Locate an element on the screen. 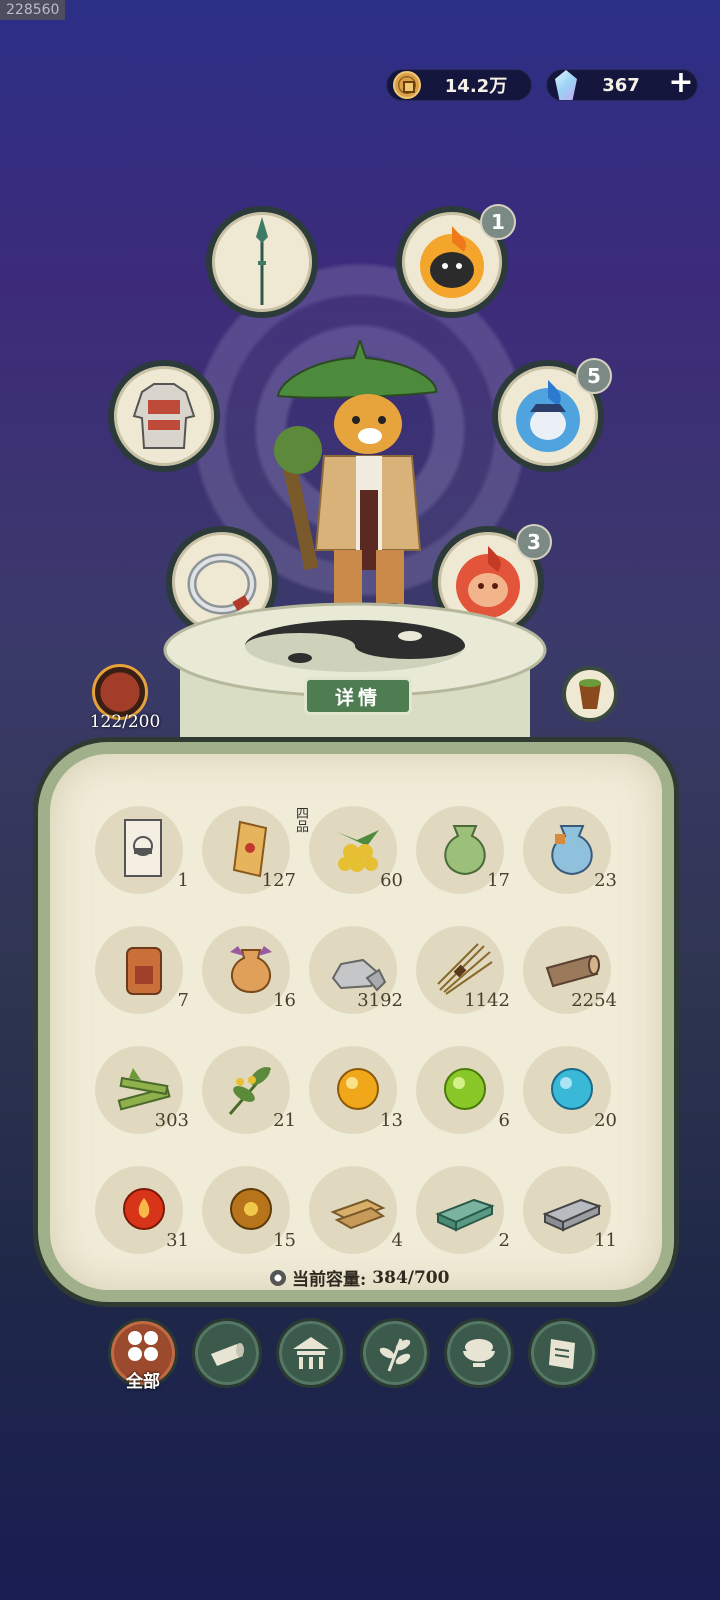 The image size is (720, 1600). tab-food is located at coordinates (479, 1353).